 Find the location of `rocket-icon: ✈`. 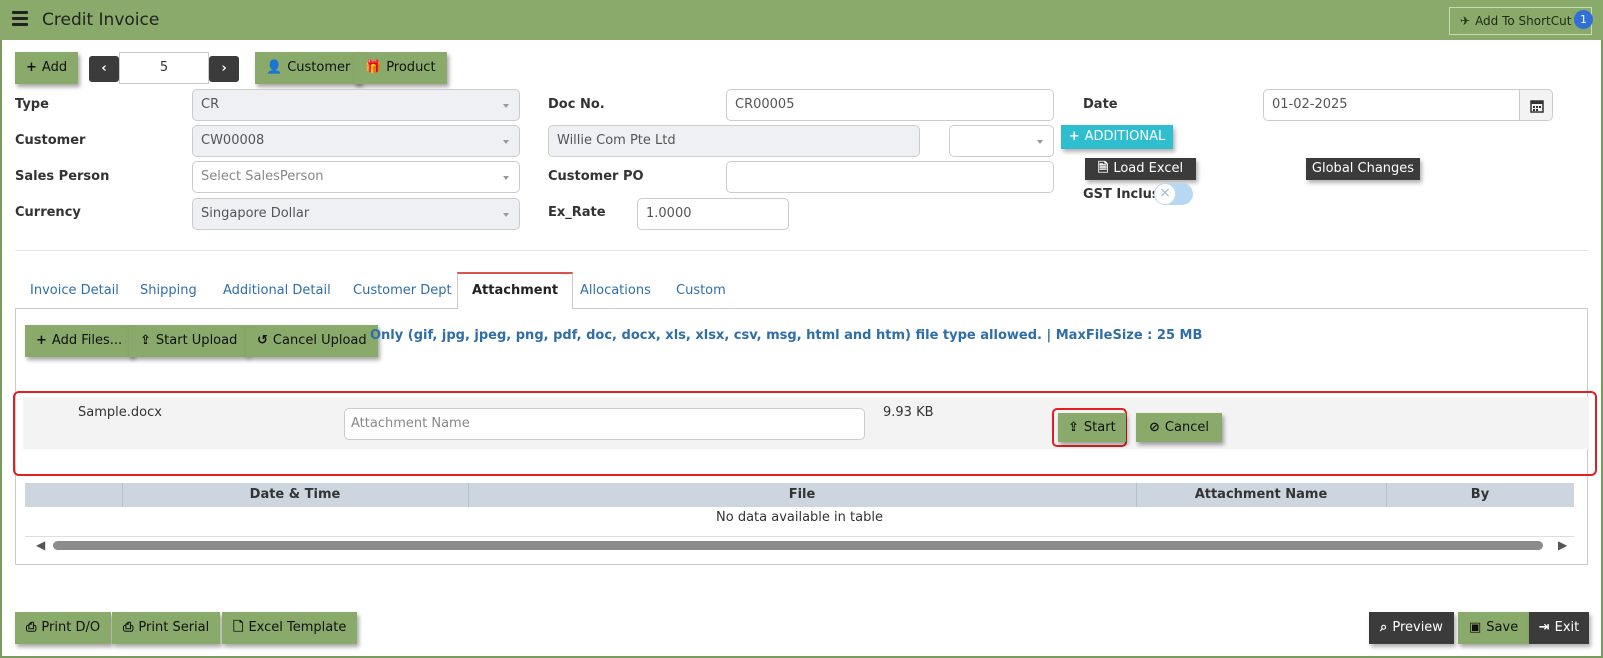

rocket-icon: ✈ is located at coordinates (1465, 21).